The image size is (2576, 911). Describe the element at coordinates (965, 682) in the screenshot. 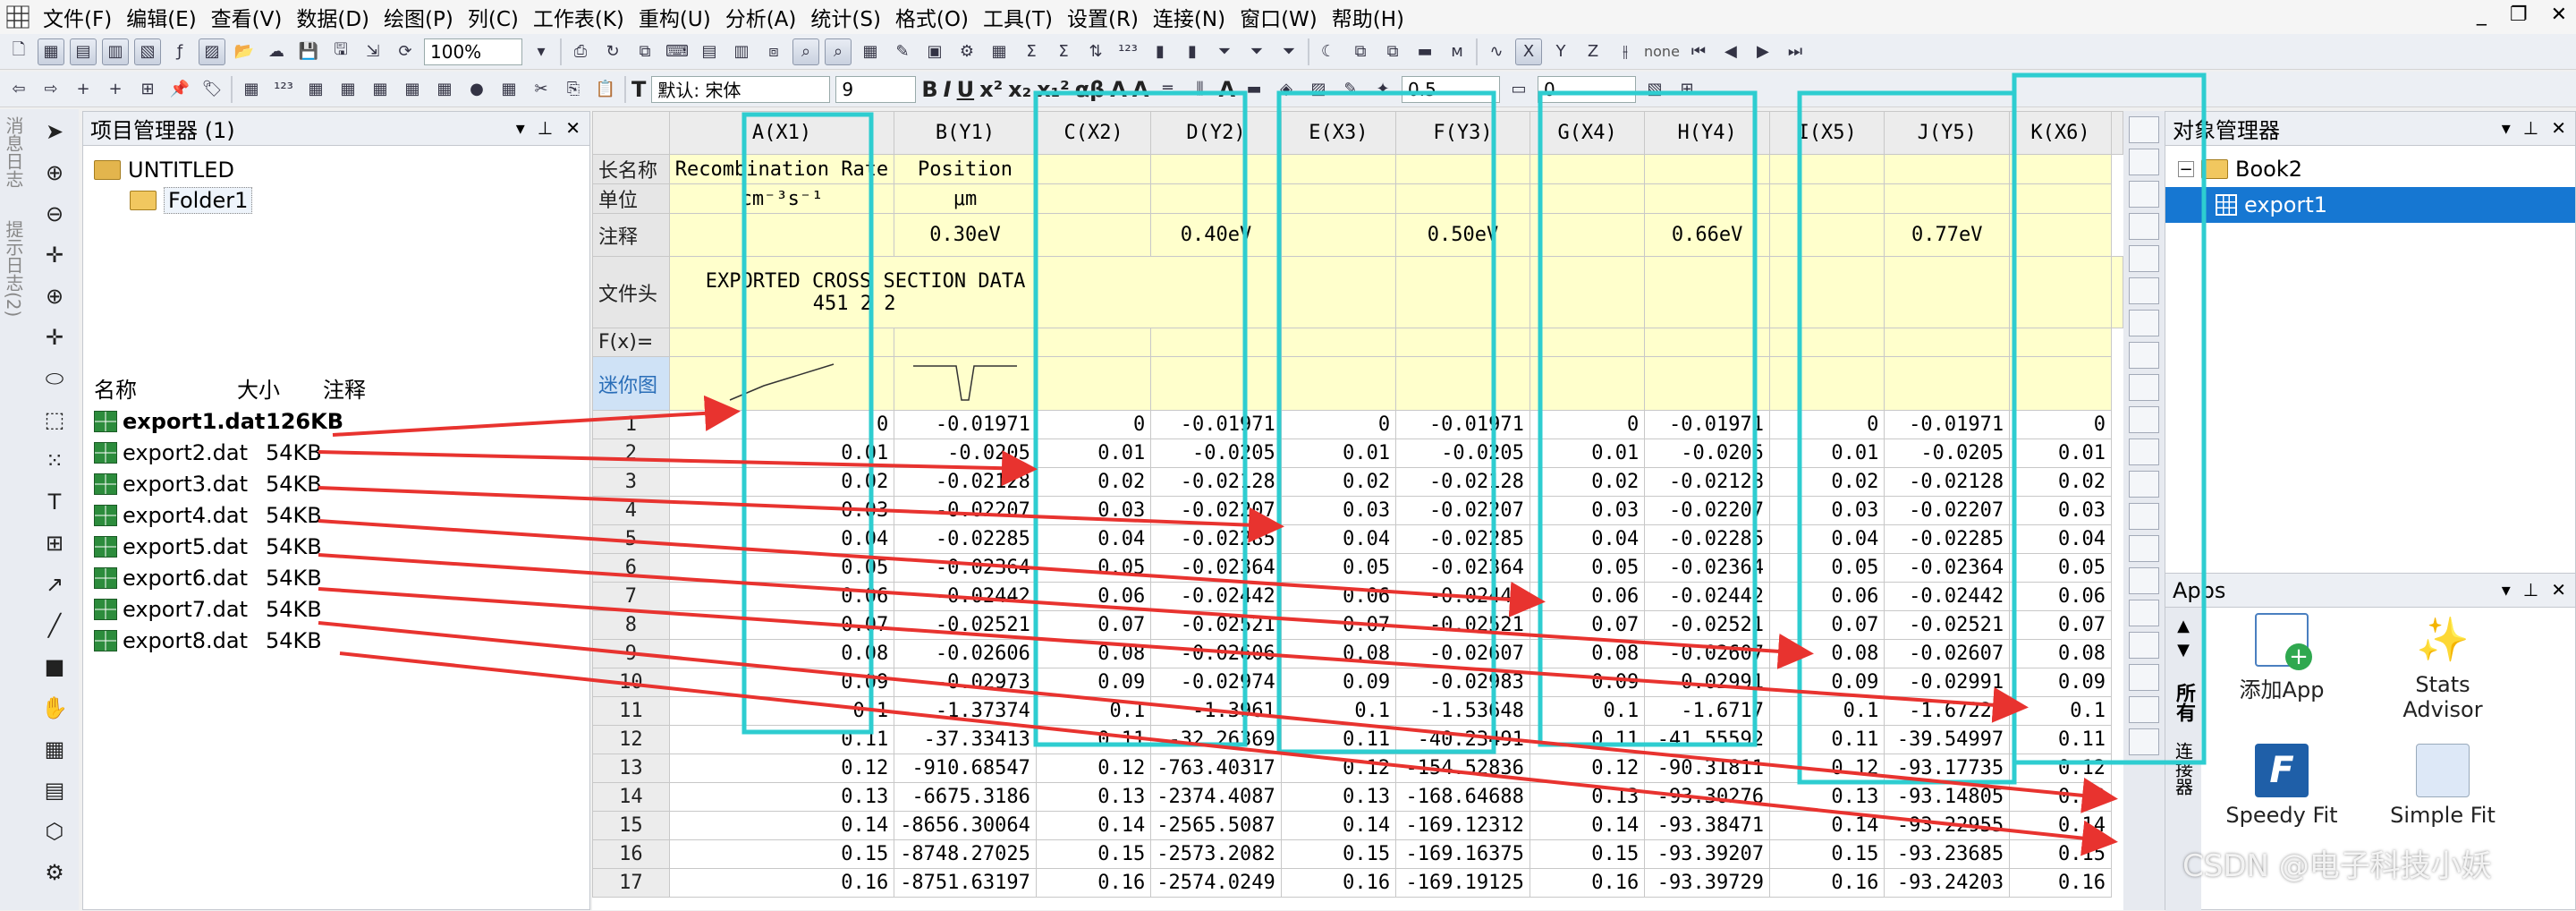

I see `data-cell: -0.02973` at that location.